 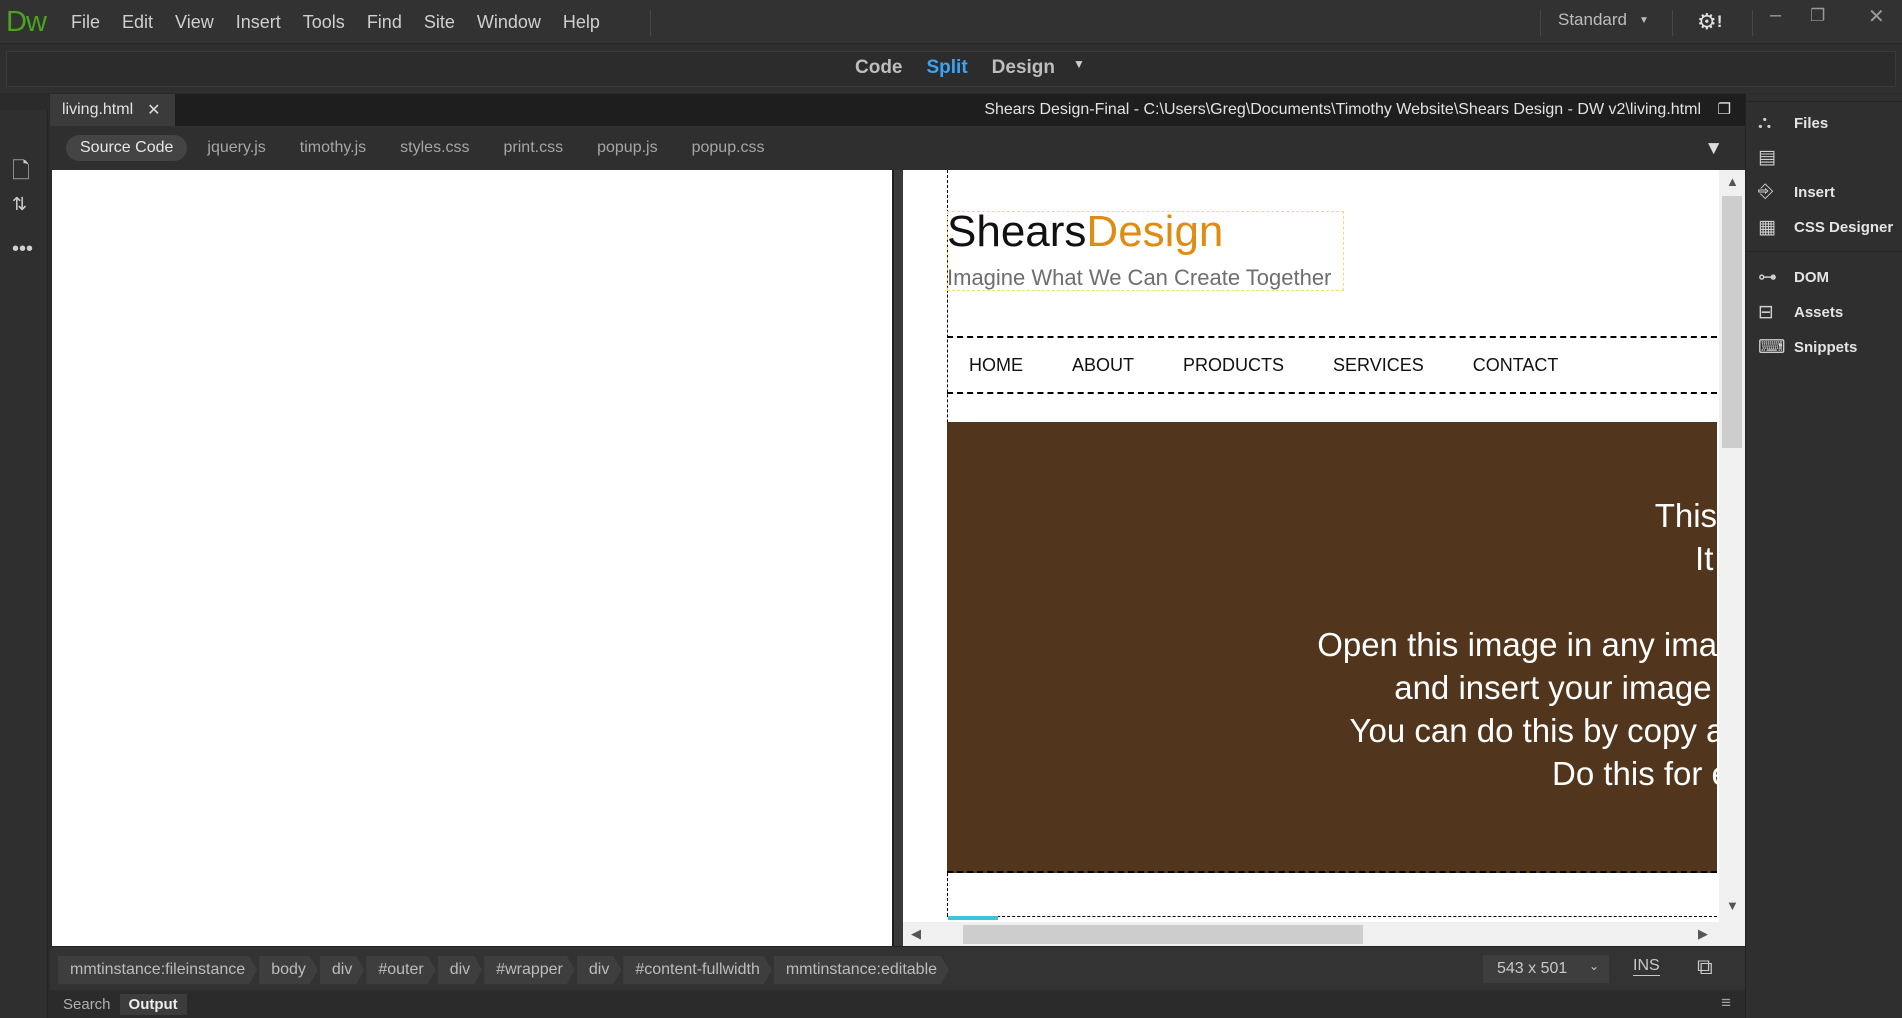 What do you see at coordinates (1775, 15) in the screenshot?
I see `minimize-icon: –` at bounding box center [1775, 15].